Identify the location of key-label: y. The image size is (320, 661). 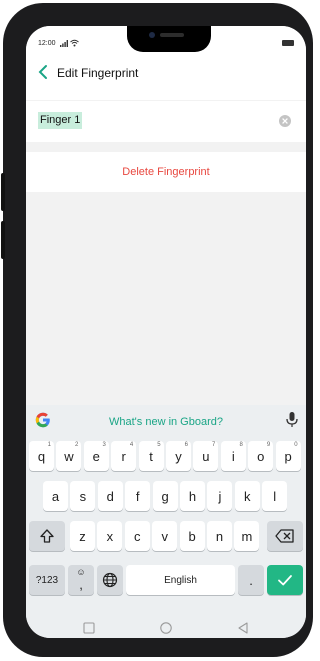
(178, 456).